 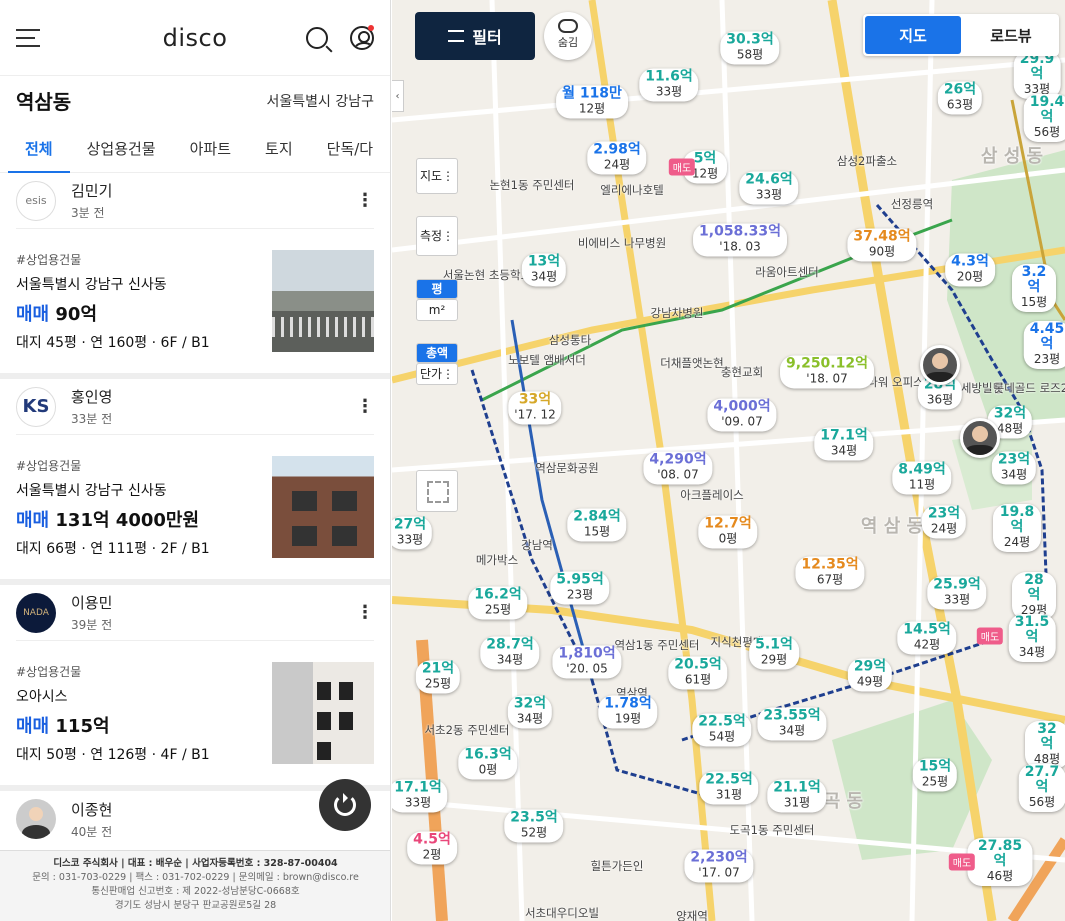 I want to click on unit-pyeong-button: 평, so click(x=437, y=289).